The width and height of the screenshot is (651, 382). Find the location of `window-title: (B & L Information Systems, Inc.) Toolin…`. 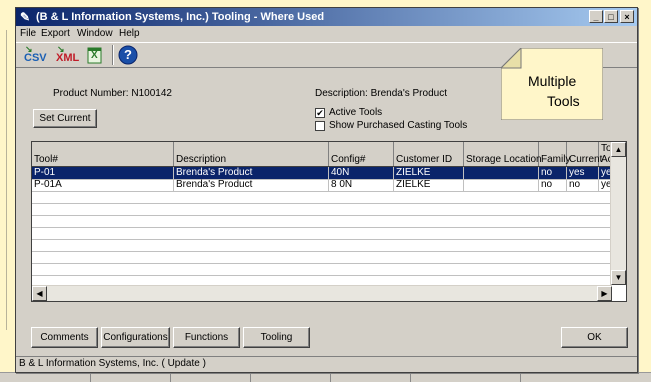

window-title: (B & L Information Systems, Inc.) Toolin… is located at coordinates (180, 17).